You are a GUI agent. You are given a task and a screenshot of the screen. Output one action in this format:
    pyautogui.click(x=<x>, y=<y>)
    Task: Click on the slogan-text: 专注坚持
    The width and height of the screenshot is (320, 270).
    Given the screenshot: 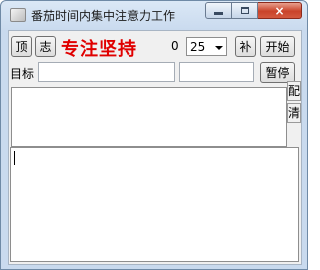 What is the action you would take?
    pyautogui.click(x=99, y=49)
    